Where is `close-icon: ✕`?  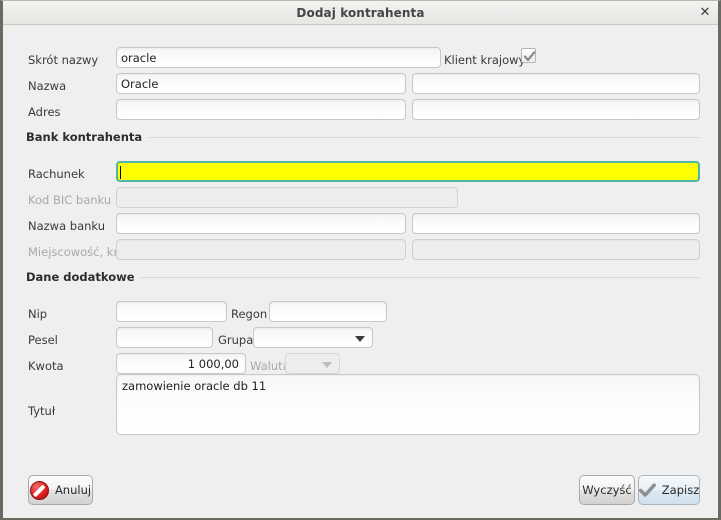
close-icon: ✕ is located at coordinates (705, 13).